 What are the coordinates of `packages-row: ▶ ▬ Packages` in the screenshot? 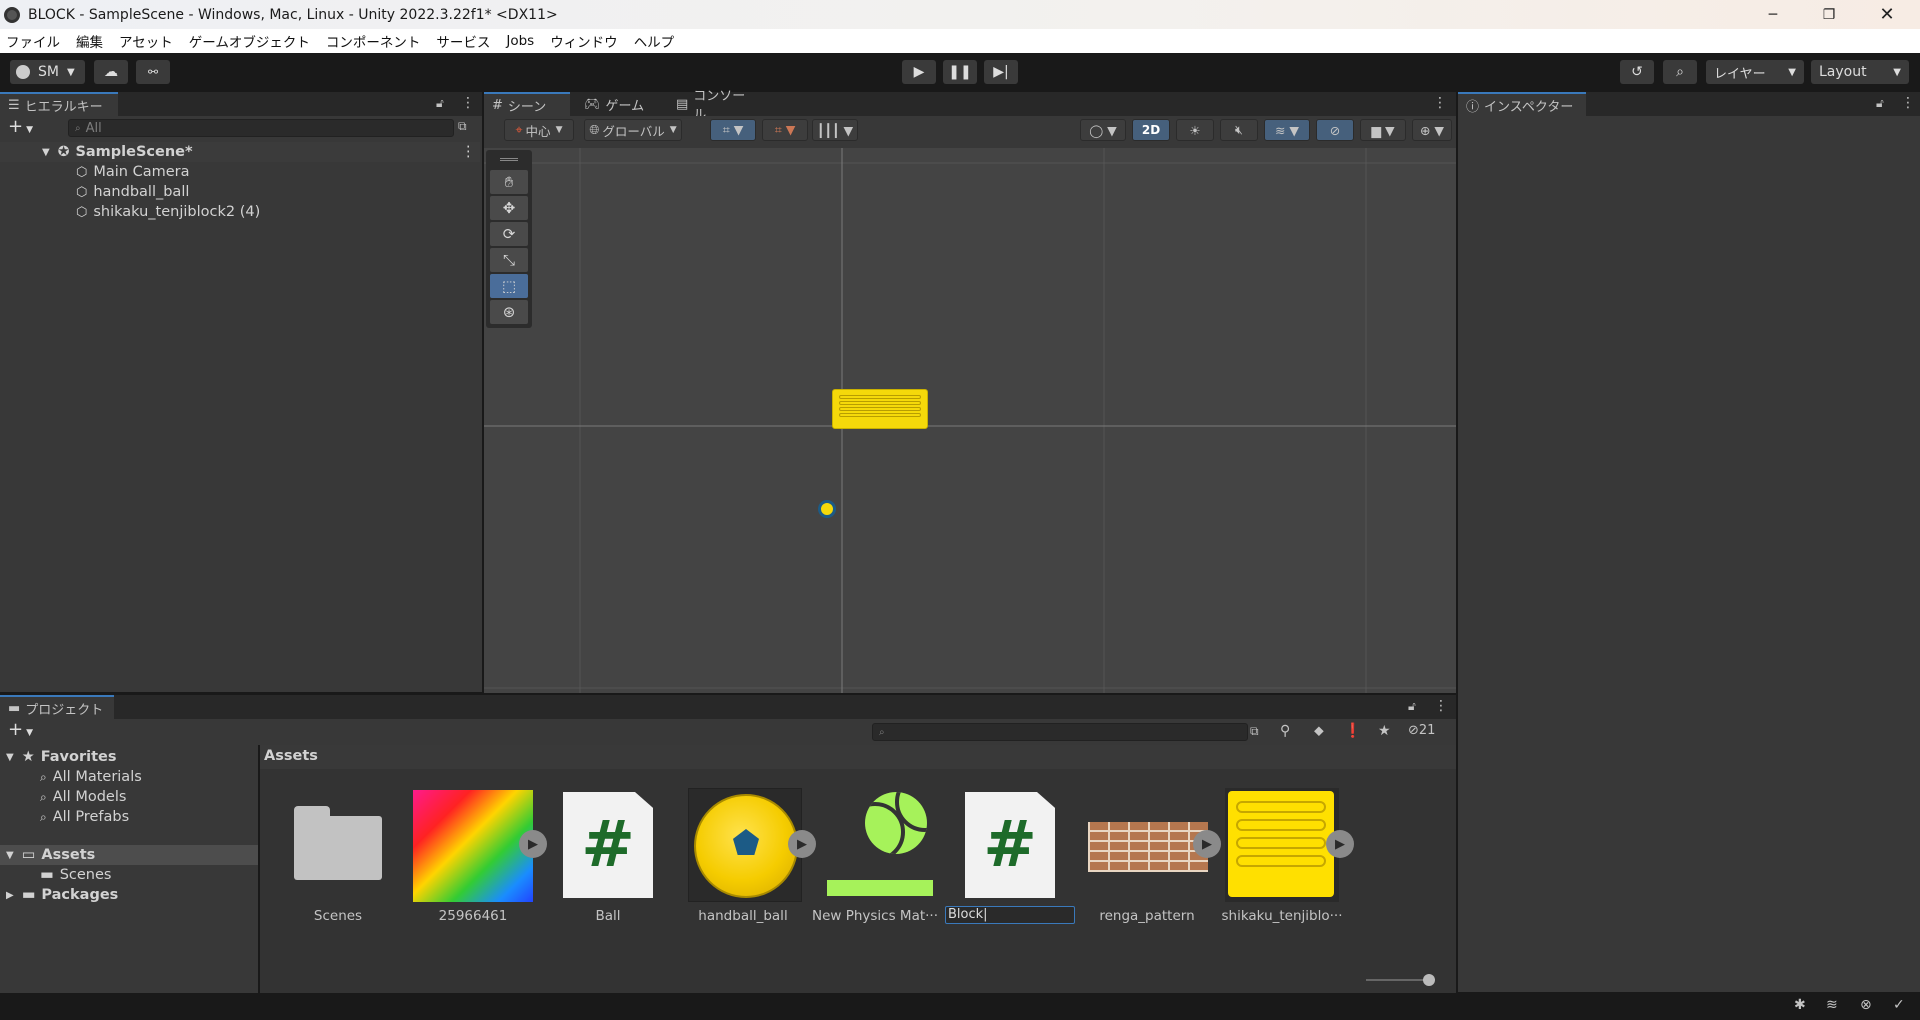 It's located at (59, 895).